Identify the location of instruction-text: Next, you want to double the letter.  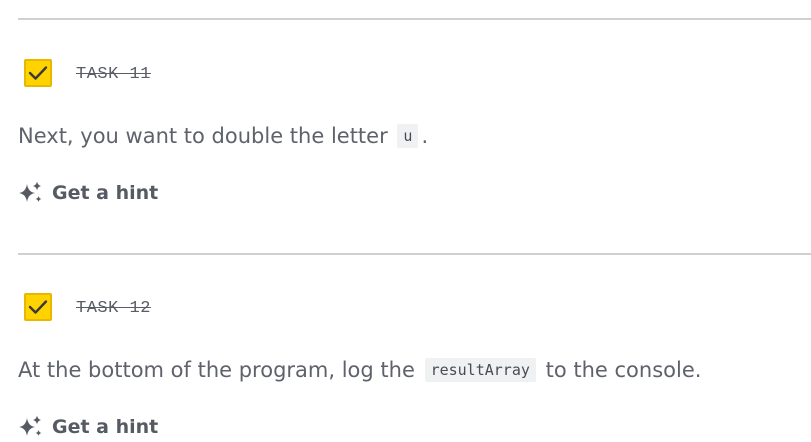
(203, 136).